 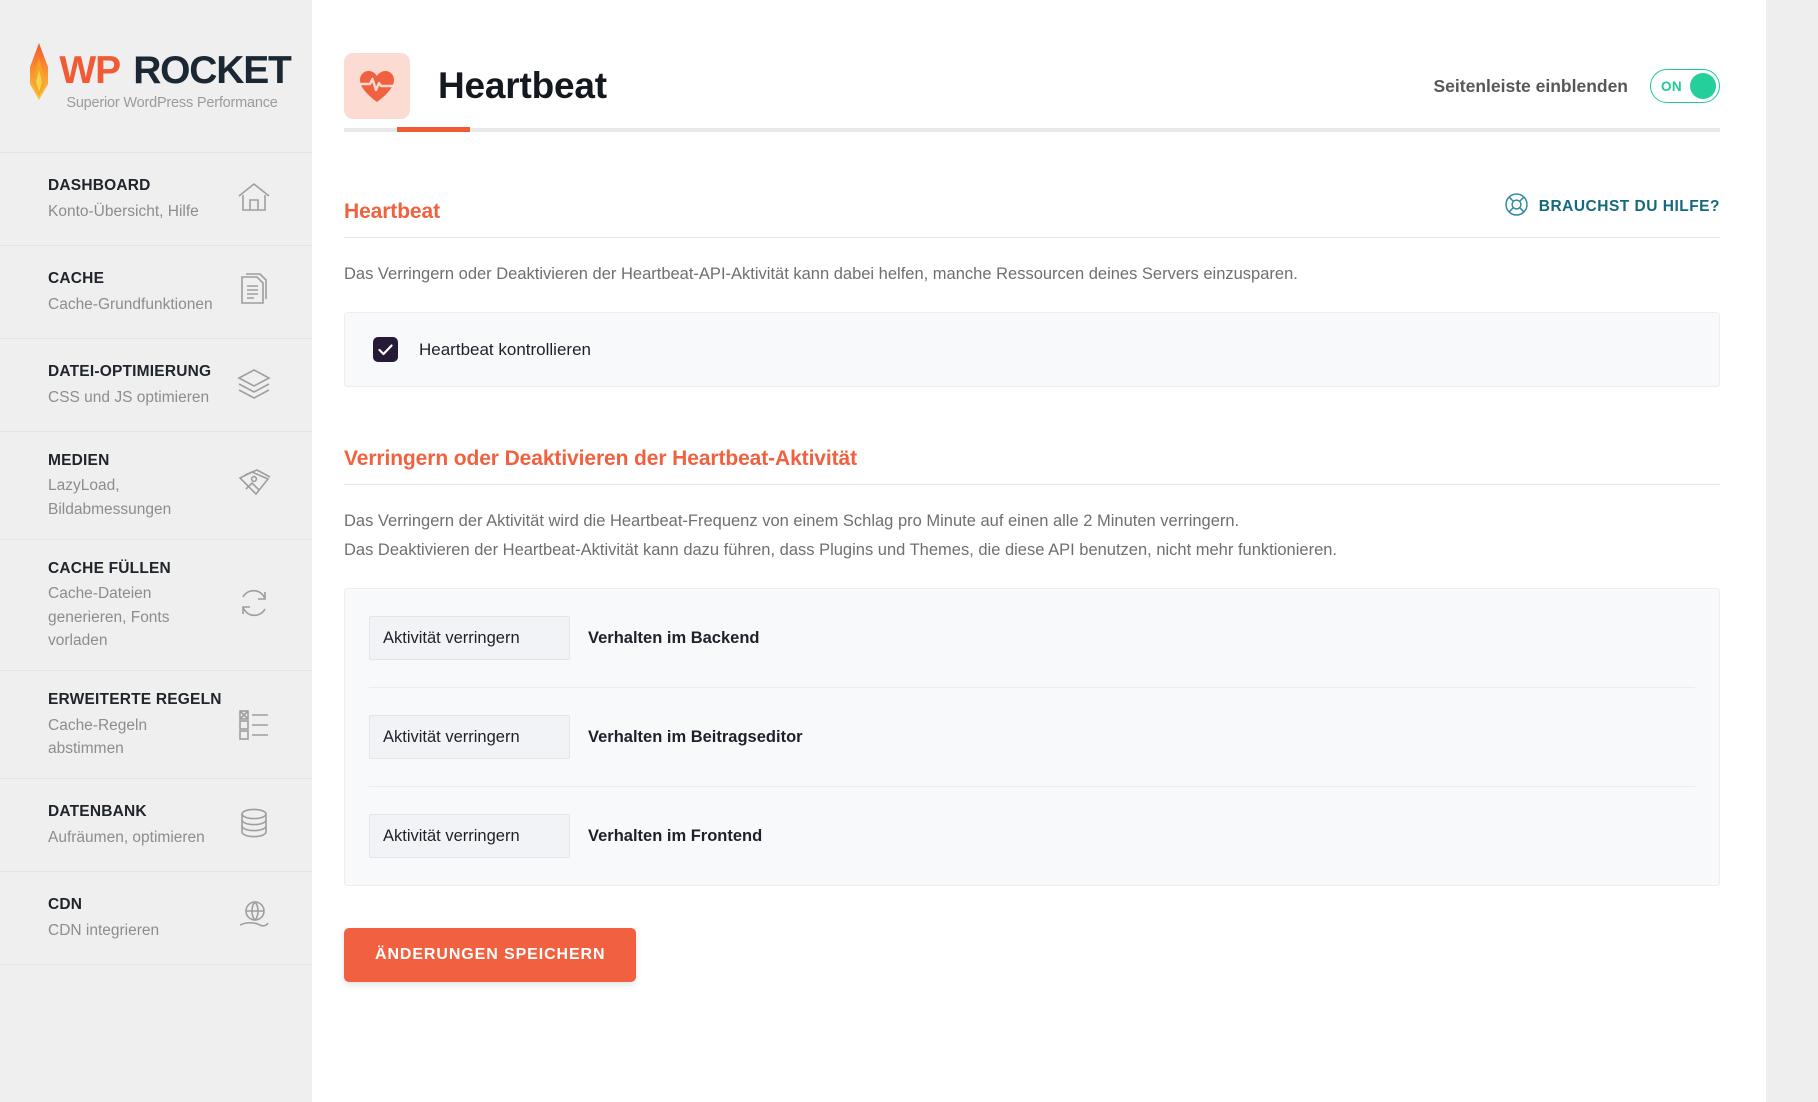 I want to click on check-icon, so click(x=385, y=349).